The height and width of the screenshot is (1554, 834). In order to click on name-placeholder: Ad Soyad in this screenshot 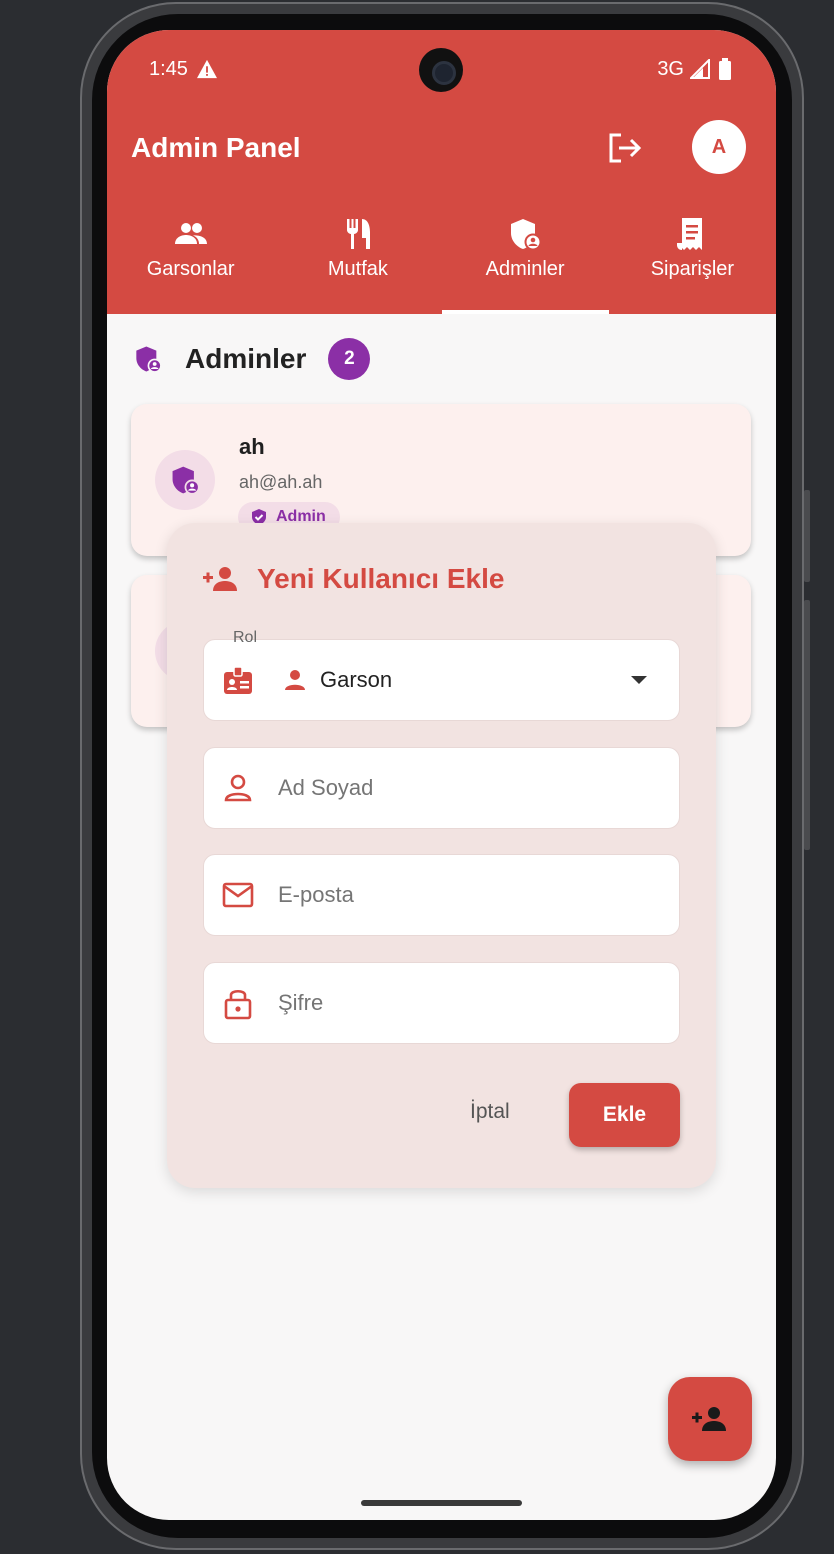, I will do `click(326, 787)`.